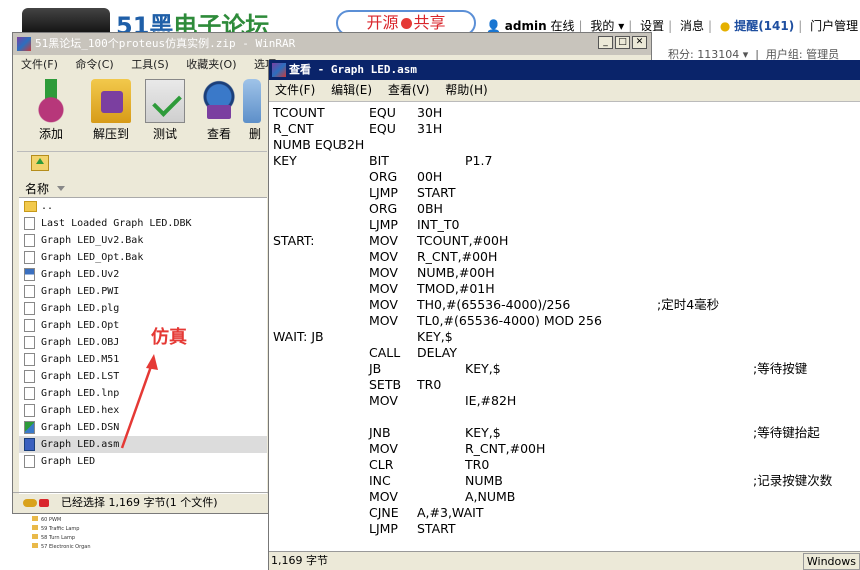  Describe the element at coordinates (295, 90) in the screenshot. I see `viewer-menu-file: 文件(F)` at that location.